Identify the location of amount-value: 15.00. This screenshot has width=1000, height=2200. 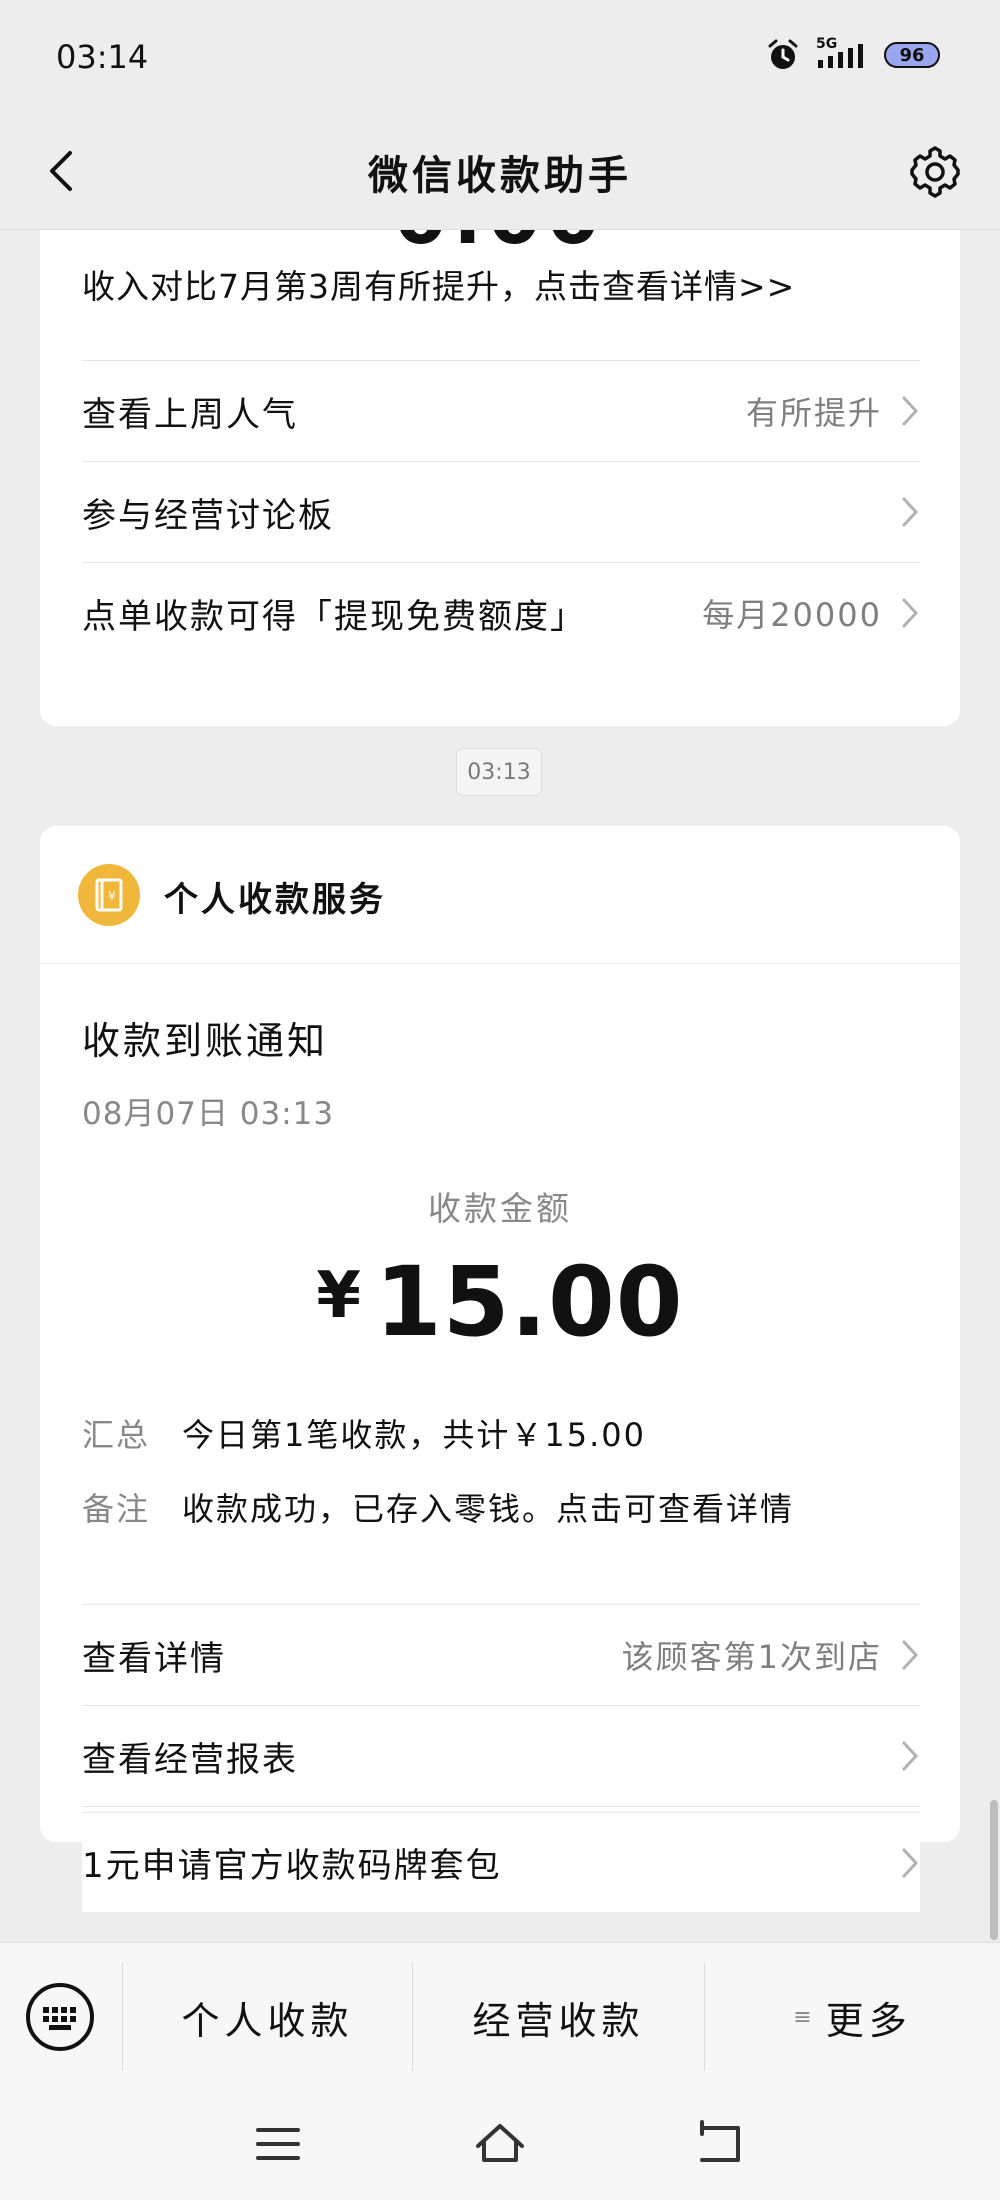
(529, 1302).